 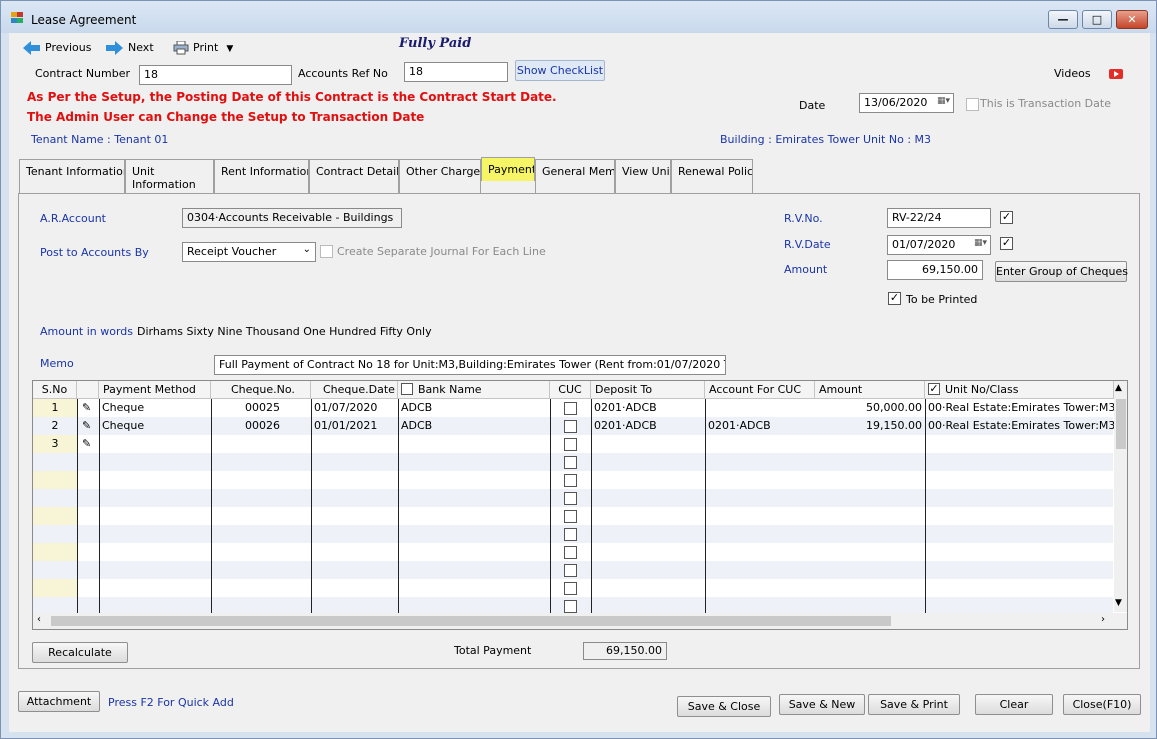 I want to click on col-header-cheque-date: Cheque.Date, so click(x=354, y=390).